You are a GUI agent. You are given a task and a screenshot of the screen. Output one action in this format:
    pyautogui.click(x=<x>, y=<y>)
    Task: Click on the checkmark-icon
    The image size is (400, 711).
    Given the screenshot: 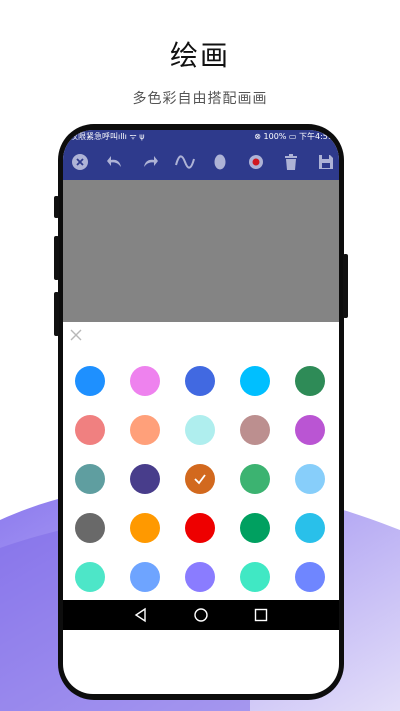 What is the action you would take?
    pyautogui.click(x=200, y=479)
    